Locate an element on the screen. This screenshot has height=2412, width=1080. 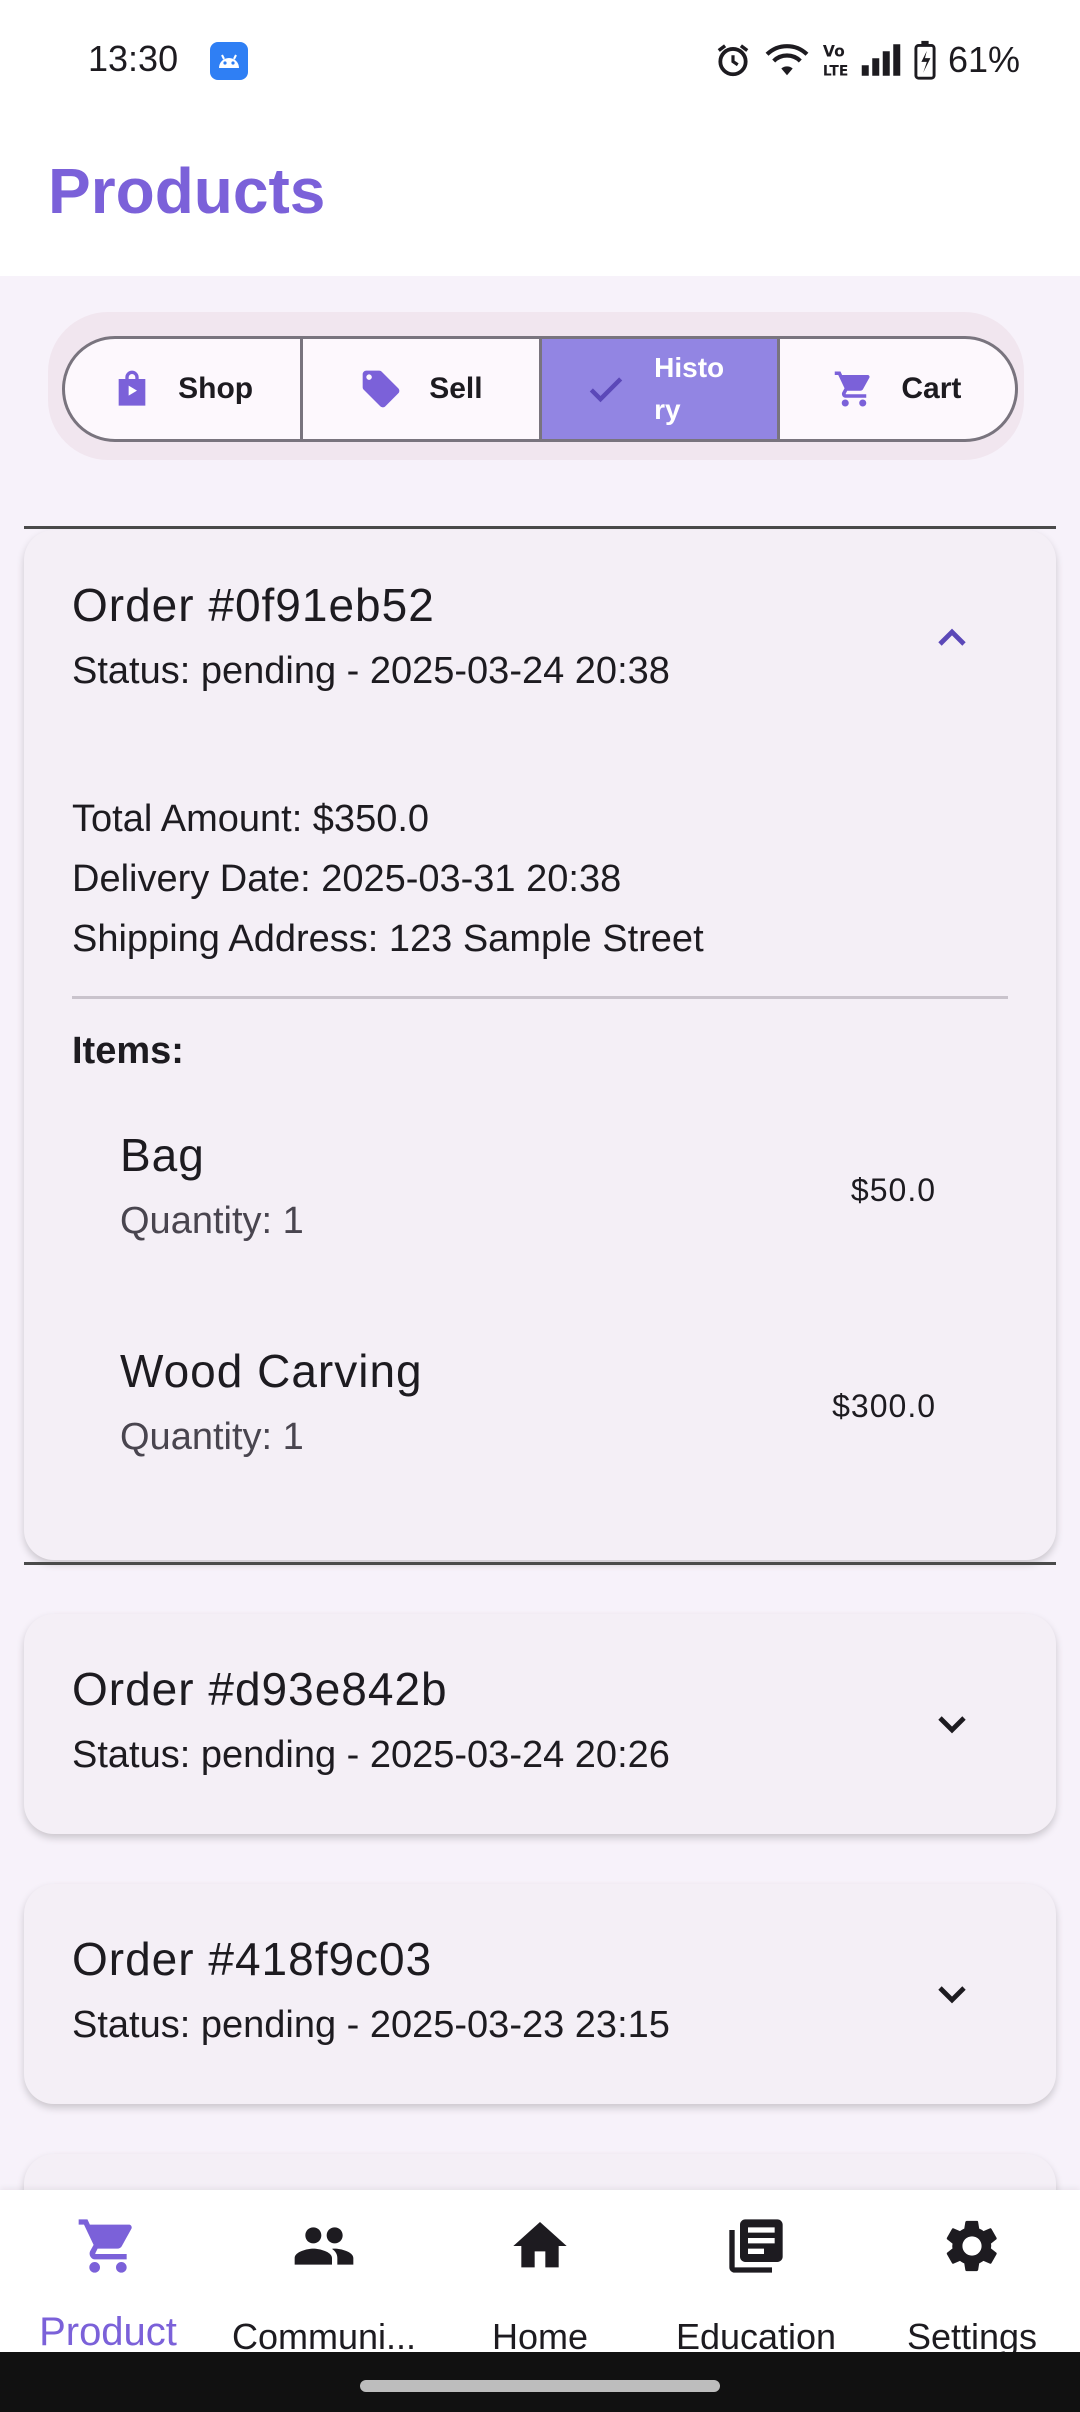
svg-text: LTE is located at coordinates (835, 71).